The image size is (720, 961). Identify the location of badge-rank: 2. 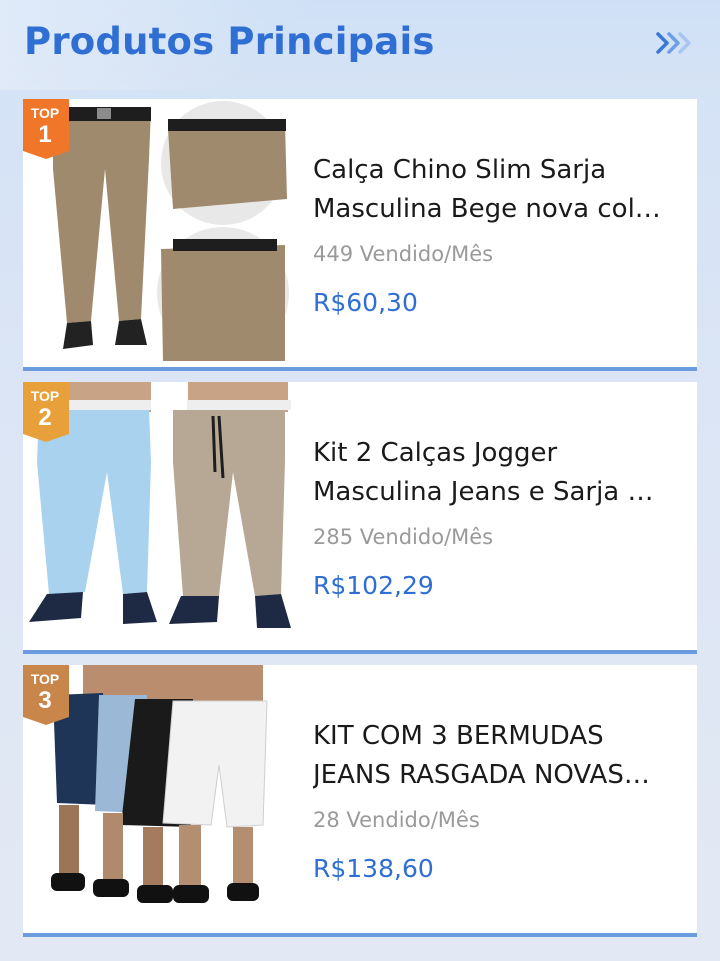
(45, 417).